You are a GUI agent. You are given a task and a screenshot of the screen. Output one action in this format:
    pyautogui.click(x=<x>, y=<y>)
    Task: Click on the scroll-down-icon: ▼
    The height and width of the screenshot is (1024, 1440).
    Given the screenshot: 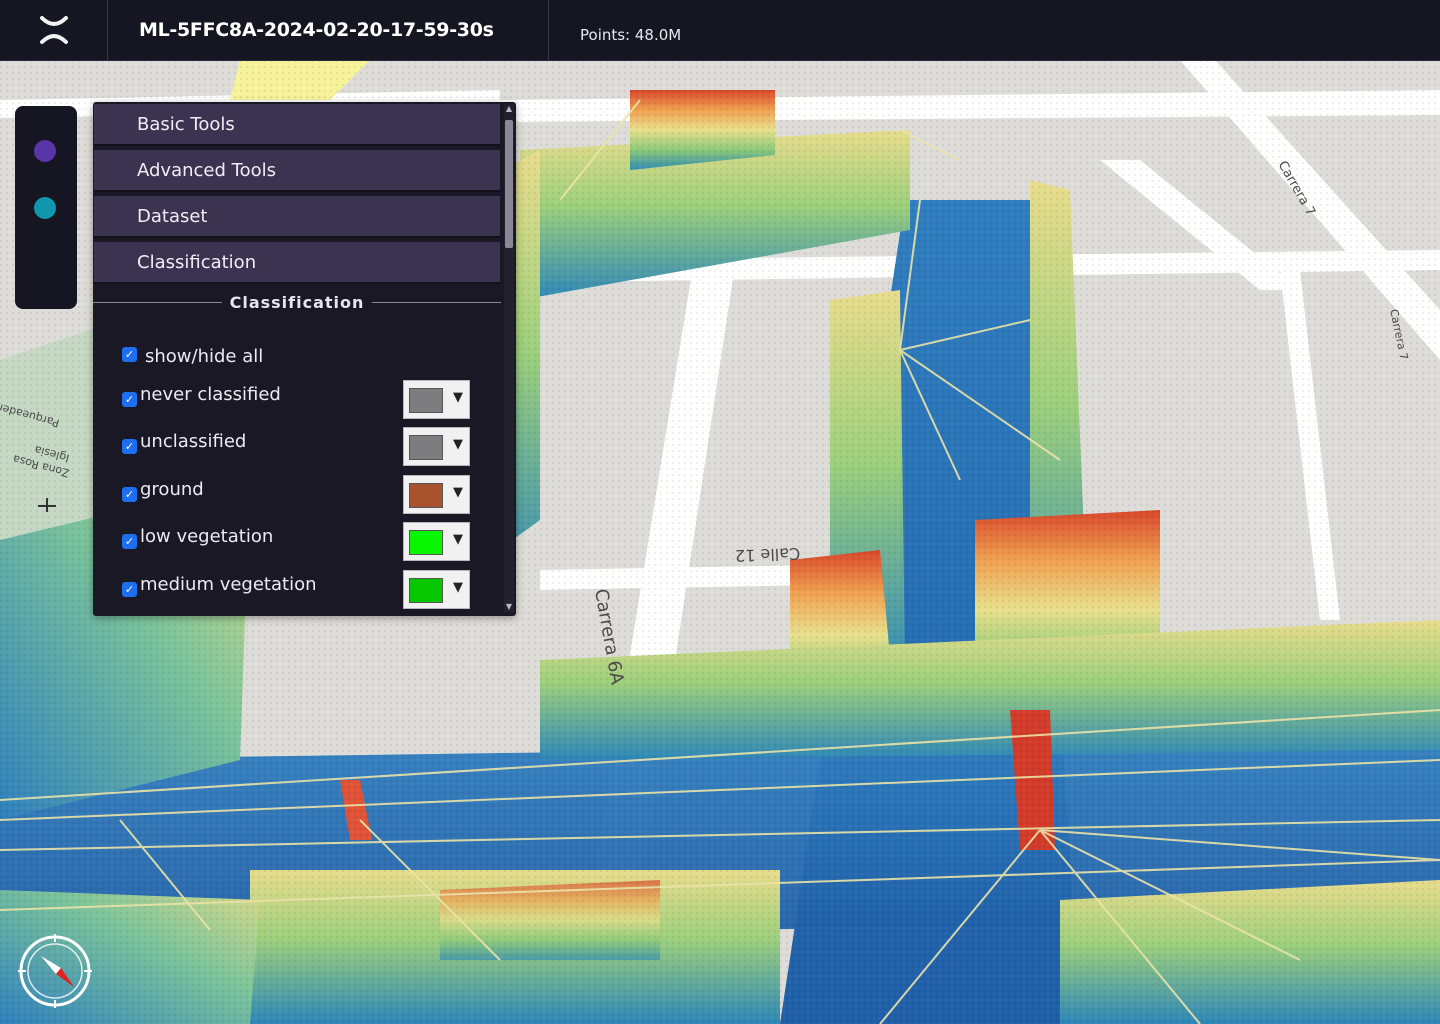 What is the action you would take?
    pyautogui.click(x=509, y=607)
    